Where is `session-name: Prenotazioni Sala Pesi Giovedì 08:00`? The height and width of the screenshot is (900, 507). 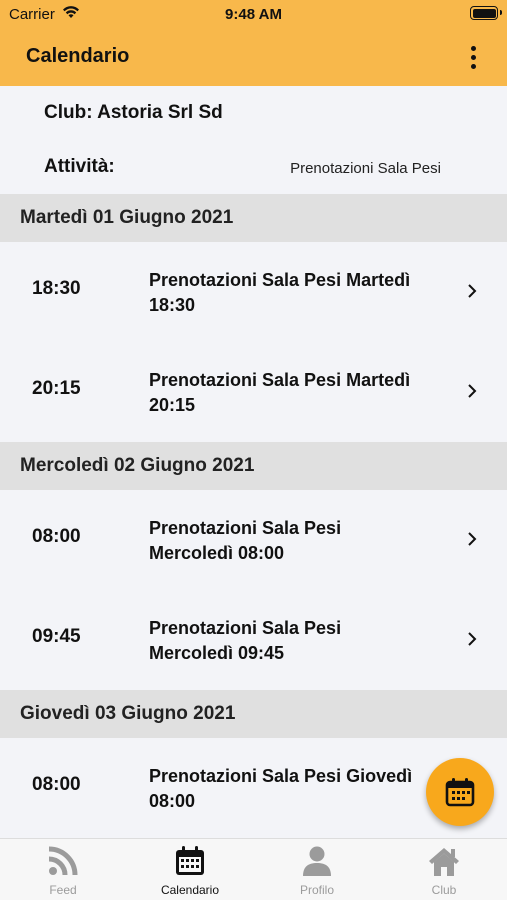
session-name: Prenotazioni Sala Pesi Giovedì 08:00 is located at coordinates (281, 788).